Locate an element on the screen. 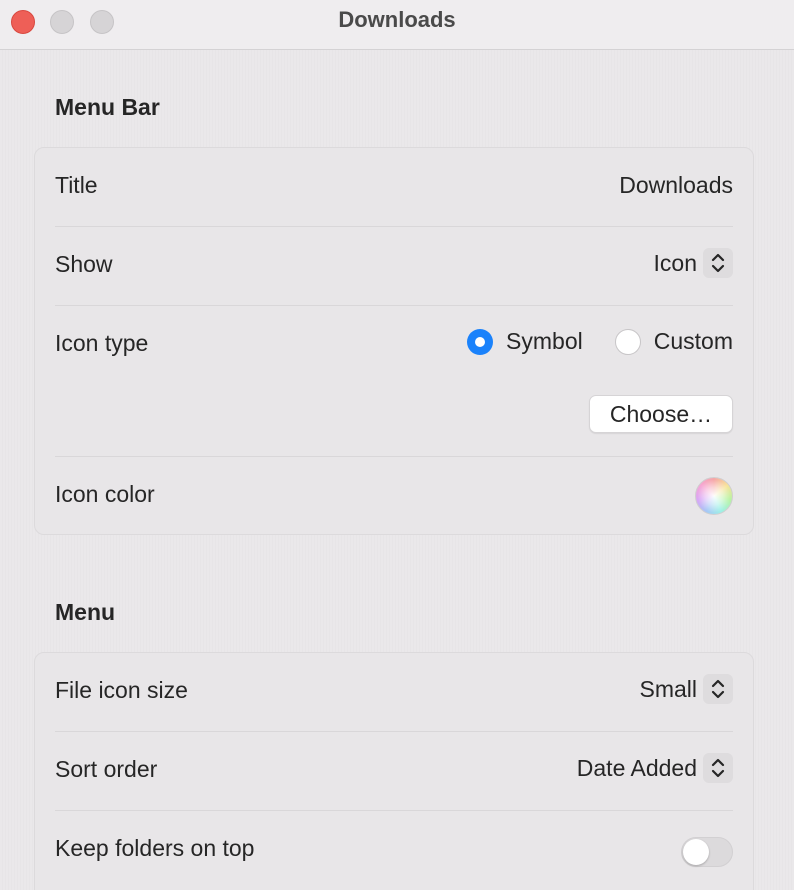  window-title: Downloads is located at coordinates (397, 19).